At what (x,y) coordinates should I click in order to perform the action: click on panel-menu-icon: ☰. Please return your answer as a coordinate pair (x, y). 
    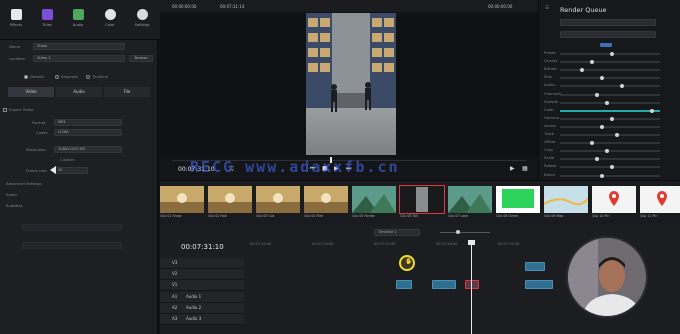
    Looking at the image, I should click on (547, 8).